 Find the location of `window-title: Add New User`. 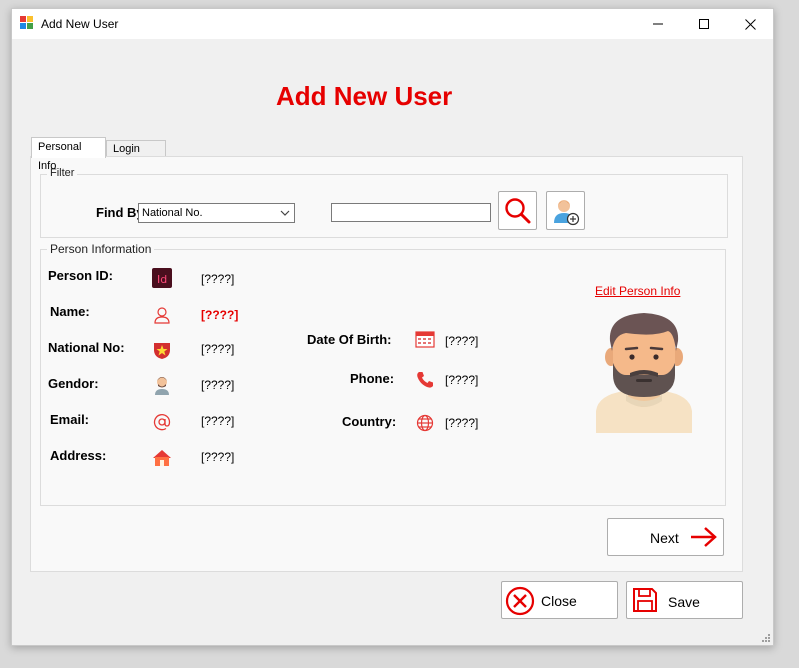

window-title: Add New User is located at coordinates (80, 24).